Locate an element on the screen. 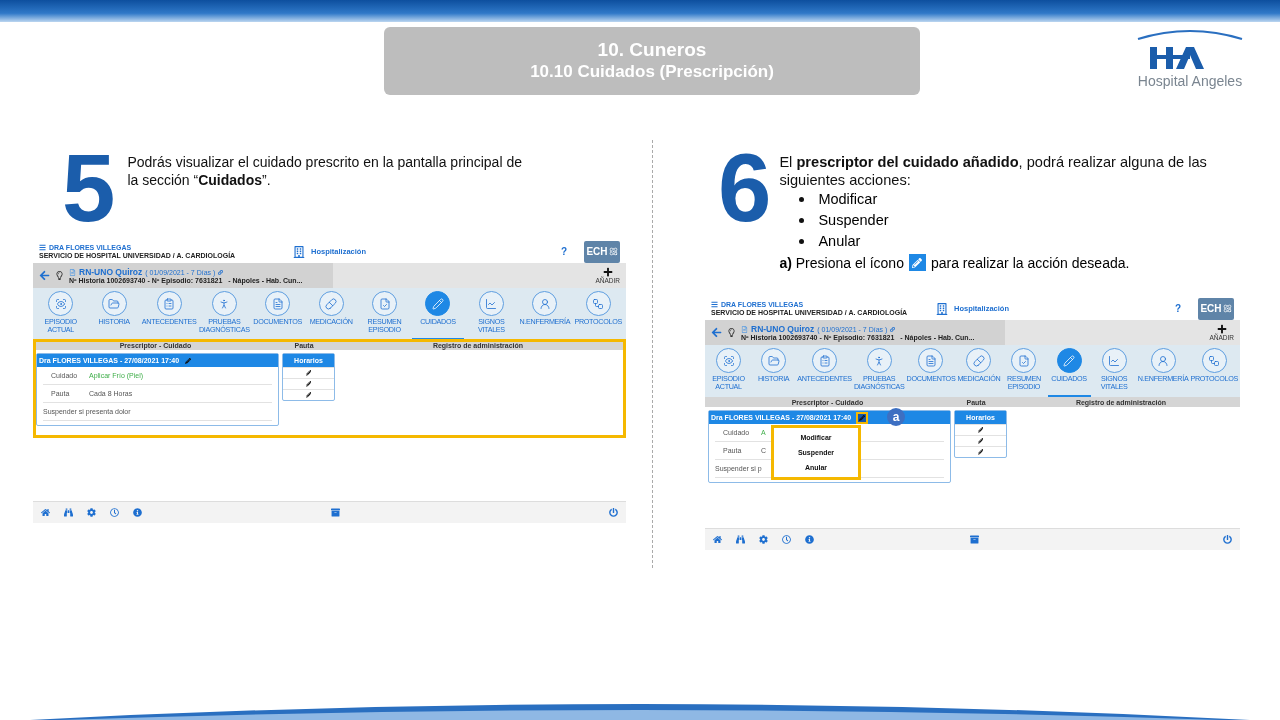 This screenshot has height=720, width=1280. action-item: Suspender is located at coordinates (853, 220).